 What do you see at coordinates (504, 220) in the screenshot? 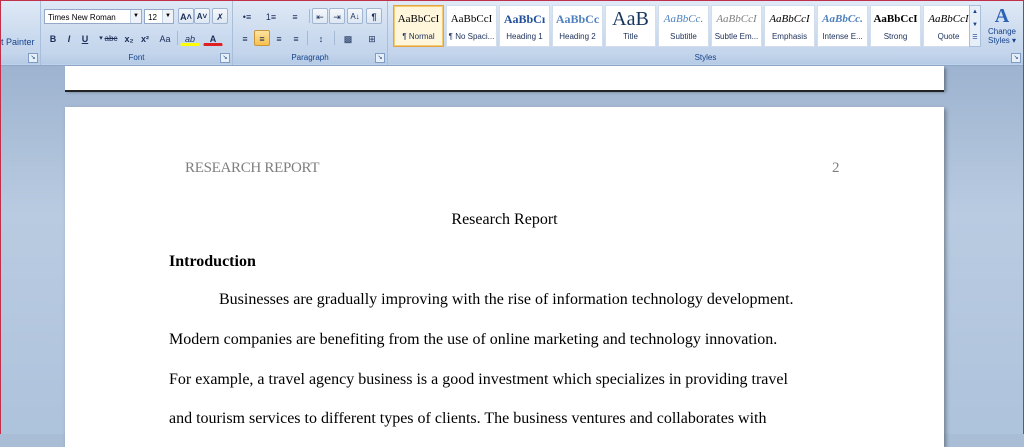
I see `document-title: Research Report` at bounding box center [504, 220].